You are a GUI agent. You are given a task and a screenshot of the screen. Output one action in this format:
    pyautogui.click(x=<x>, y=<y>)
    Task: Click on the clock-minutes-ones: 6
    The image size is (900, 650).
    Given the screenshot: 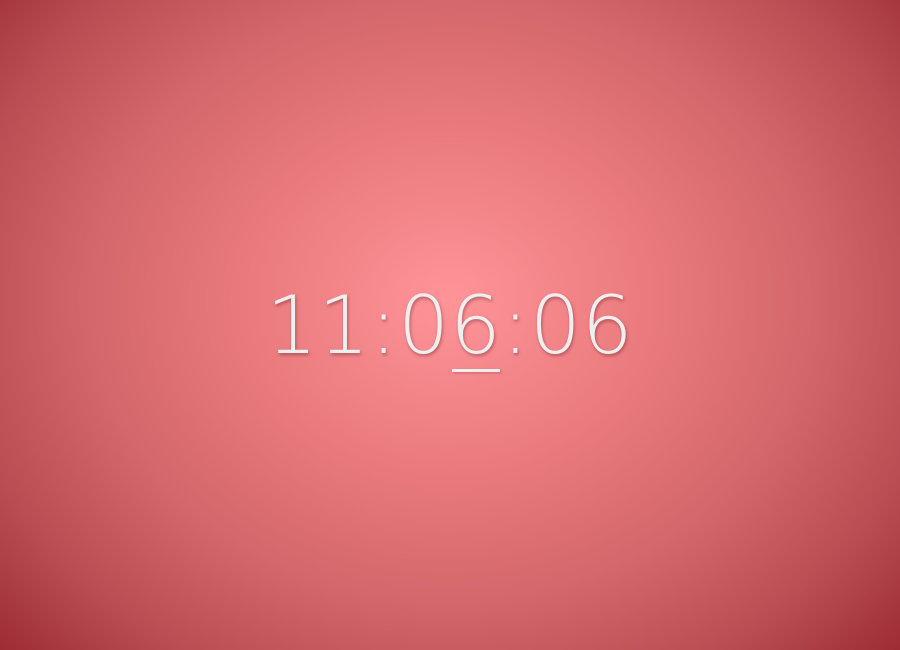 What is the action you would take?
    pyautogui.click(x=476, y=325)
    